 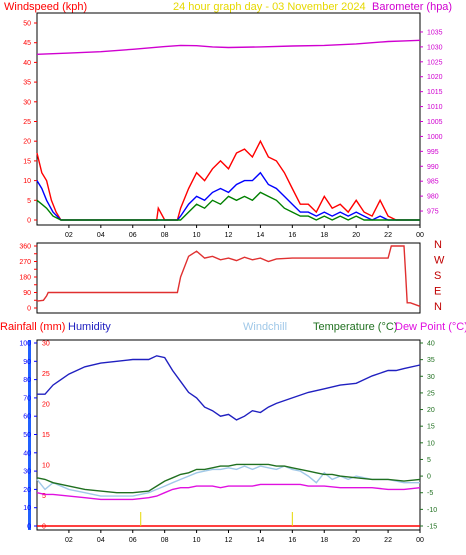 What do you see at coordinates (27, 435) in the screenshot?
I see `humidity-tick-label: 50` at bounding box center [27, 435].